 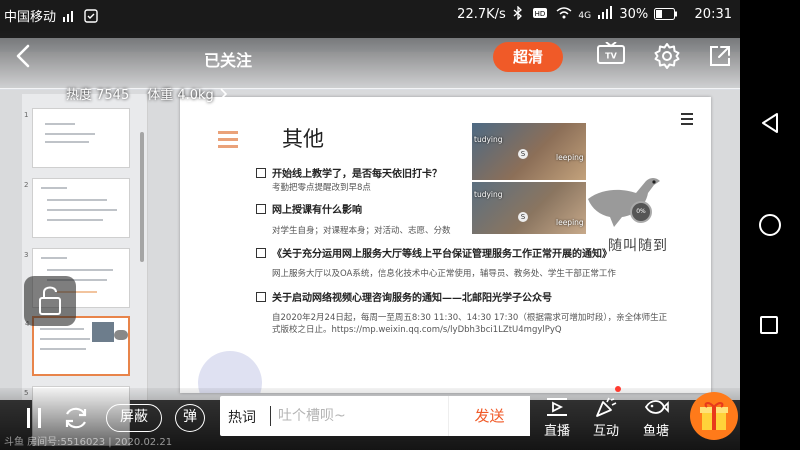 I want to click on chevron-right-icon, so click(x=223, y=94).